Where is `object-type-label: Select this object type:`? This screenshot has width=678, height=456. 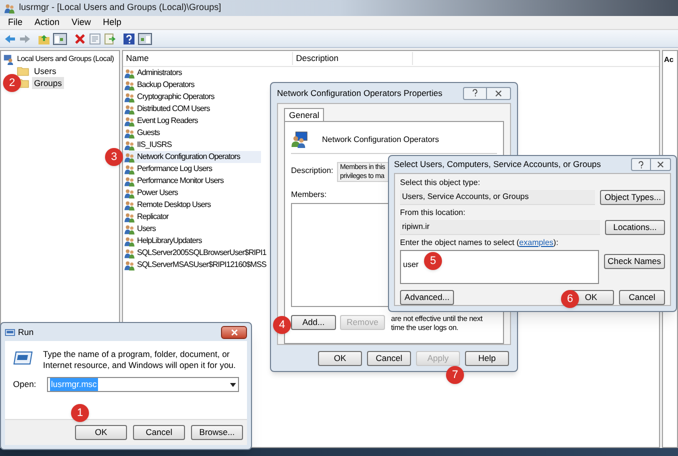 object-type-label: Select this object type: is located at coordinates (440, 183).